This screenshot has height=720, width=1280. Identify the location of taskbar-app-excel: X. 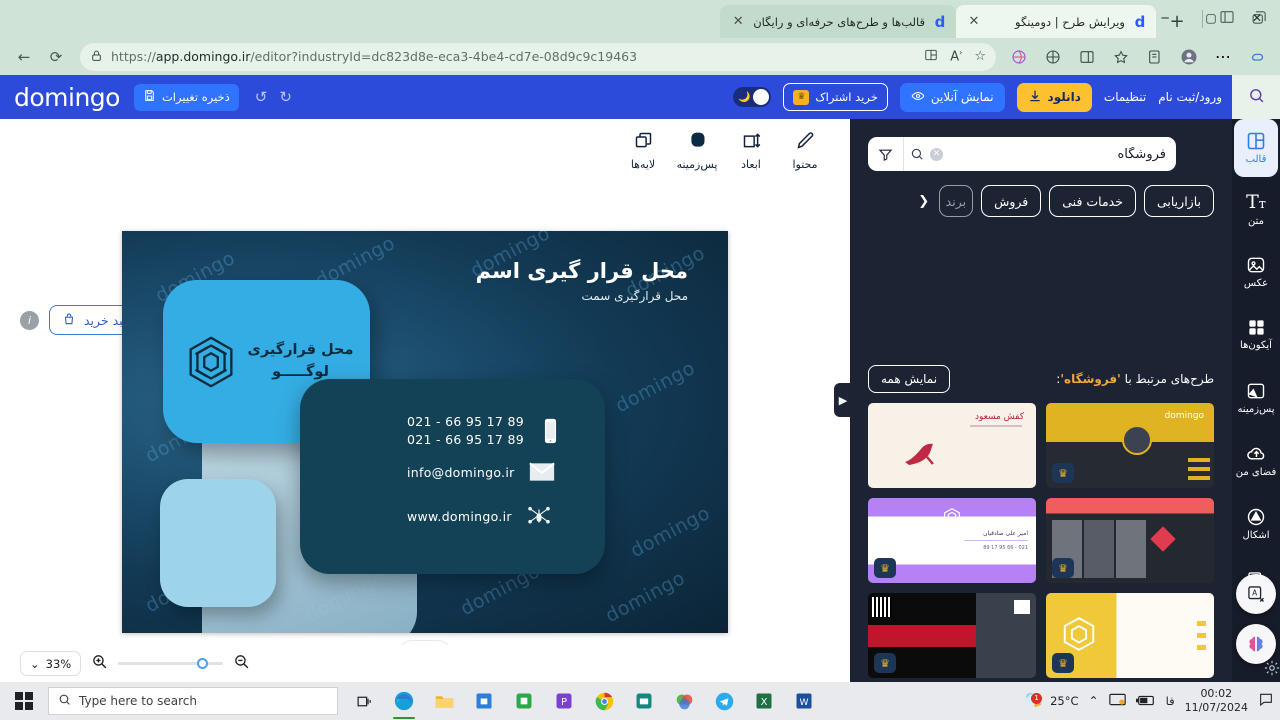
(764, 701).